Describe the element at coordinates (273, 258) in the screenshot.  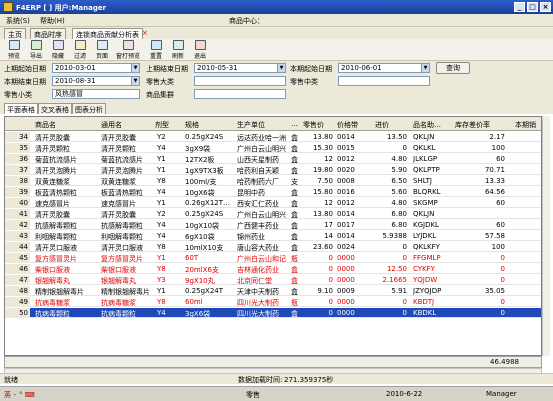
I see `table-row: 45 复方感冒灵片 复方感冒灵片 Y1 60T 广州白云山和记瓶 0 0000 0 FFGMLP 0` at that location.